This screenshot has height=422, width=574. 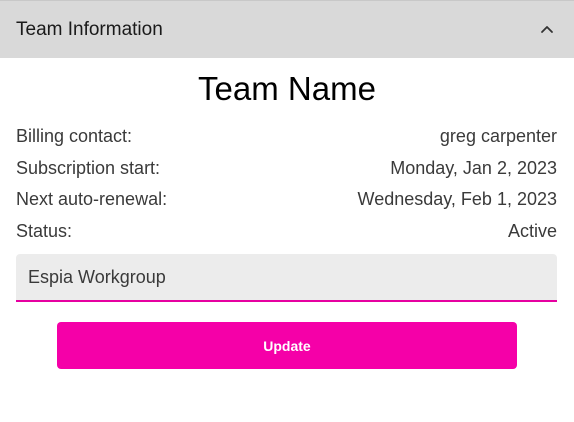 I want to click on update-button: Update, so click(x=287, y=345).